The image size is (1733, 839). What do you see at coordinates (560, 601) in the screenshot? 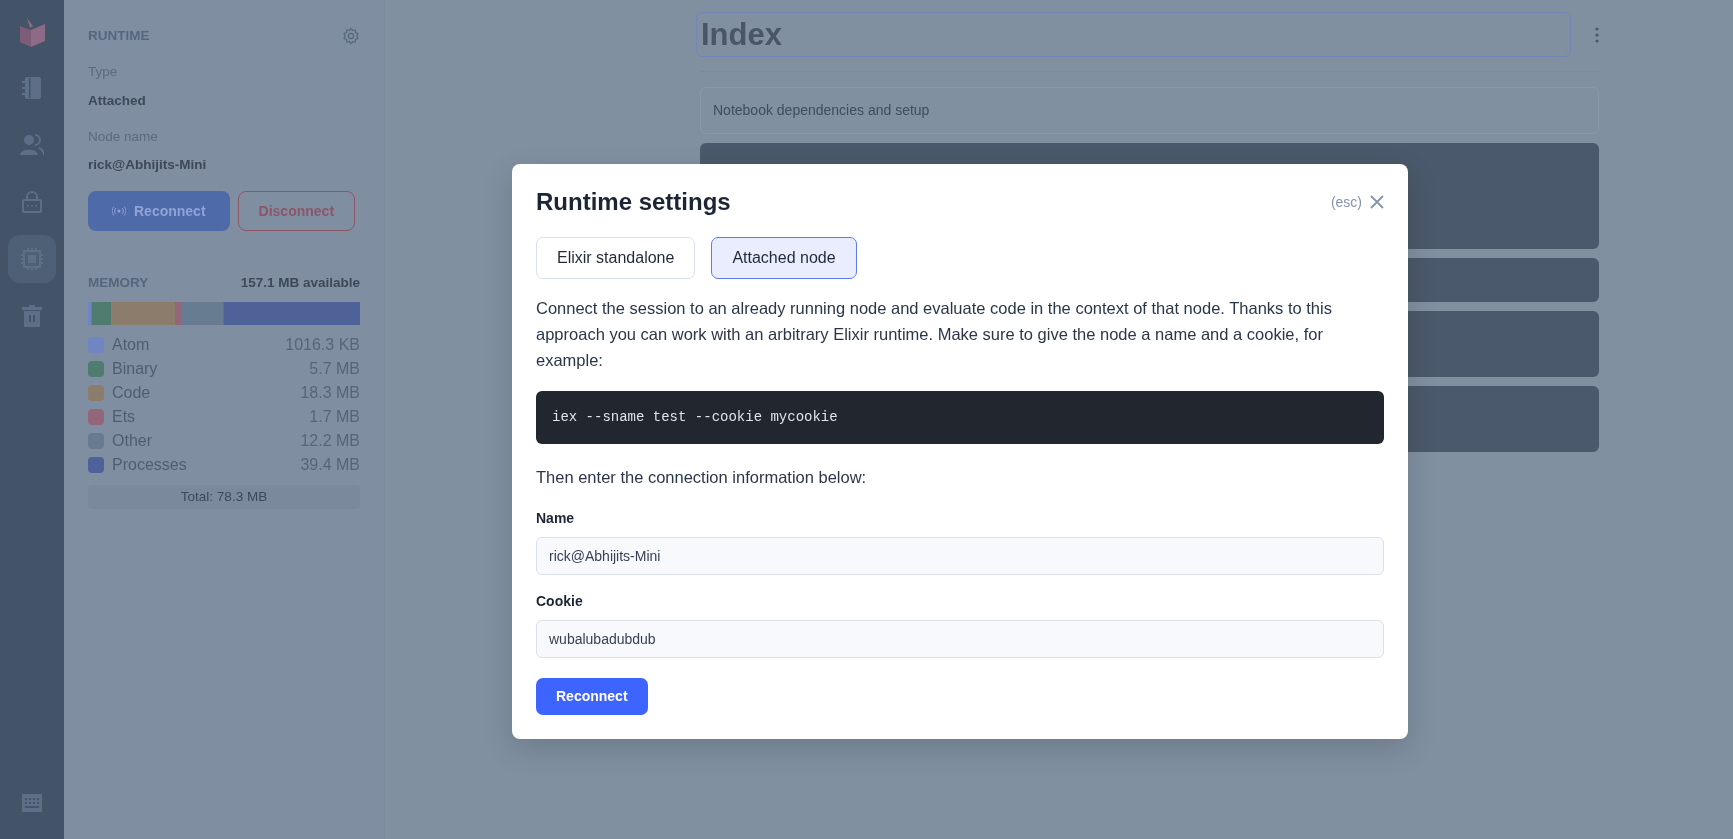
I see `field-label: Cookie` at bounding box center [560, 601].